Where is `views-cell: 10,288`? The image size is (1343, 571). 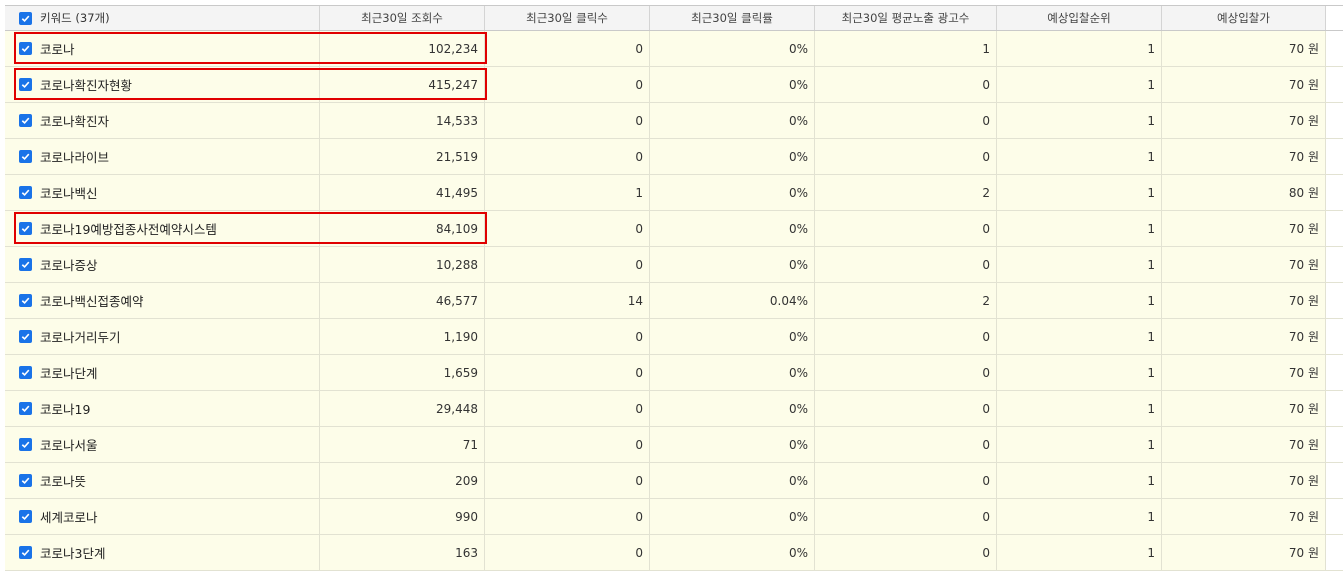 views-cell: 10,288 is located at coordinates (402, 264).